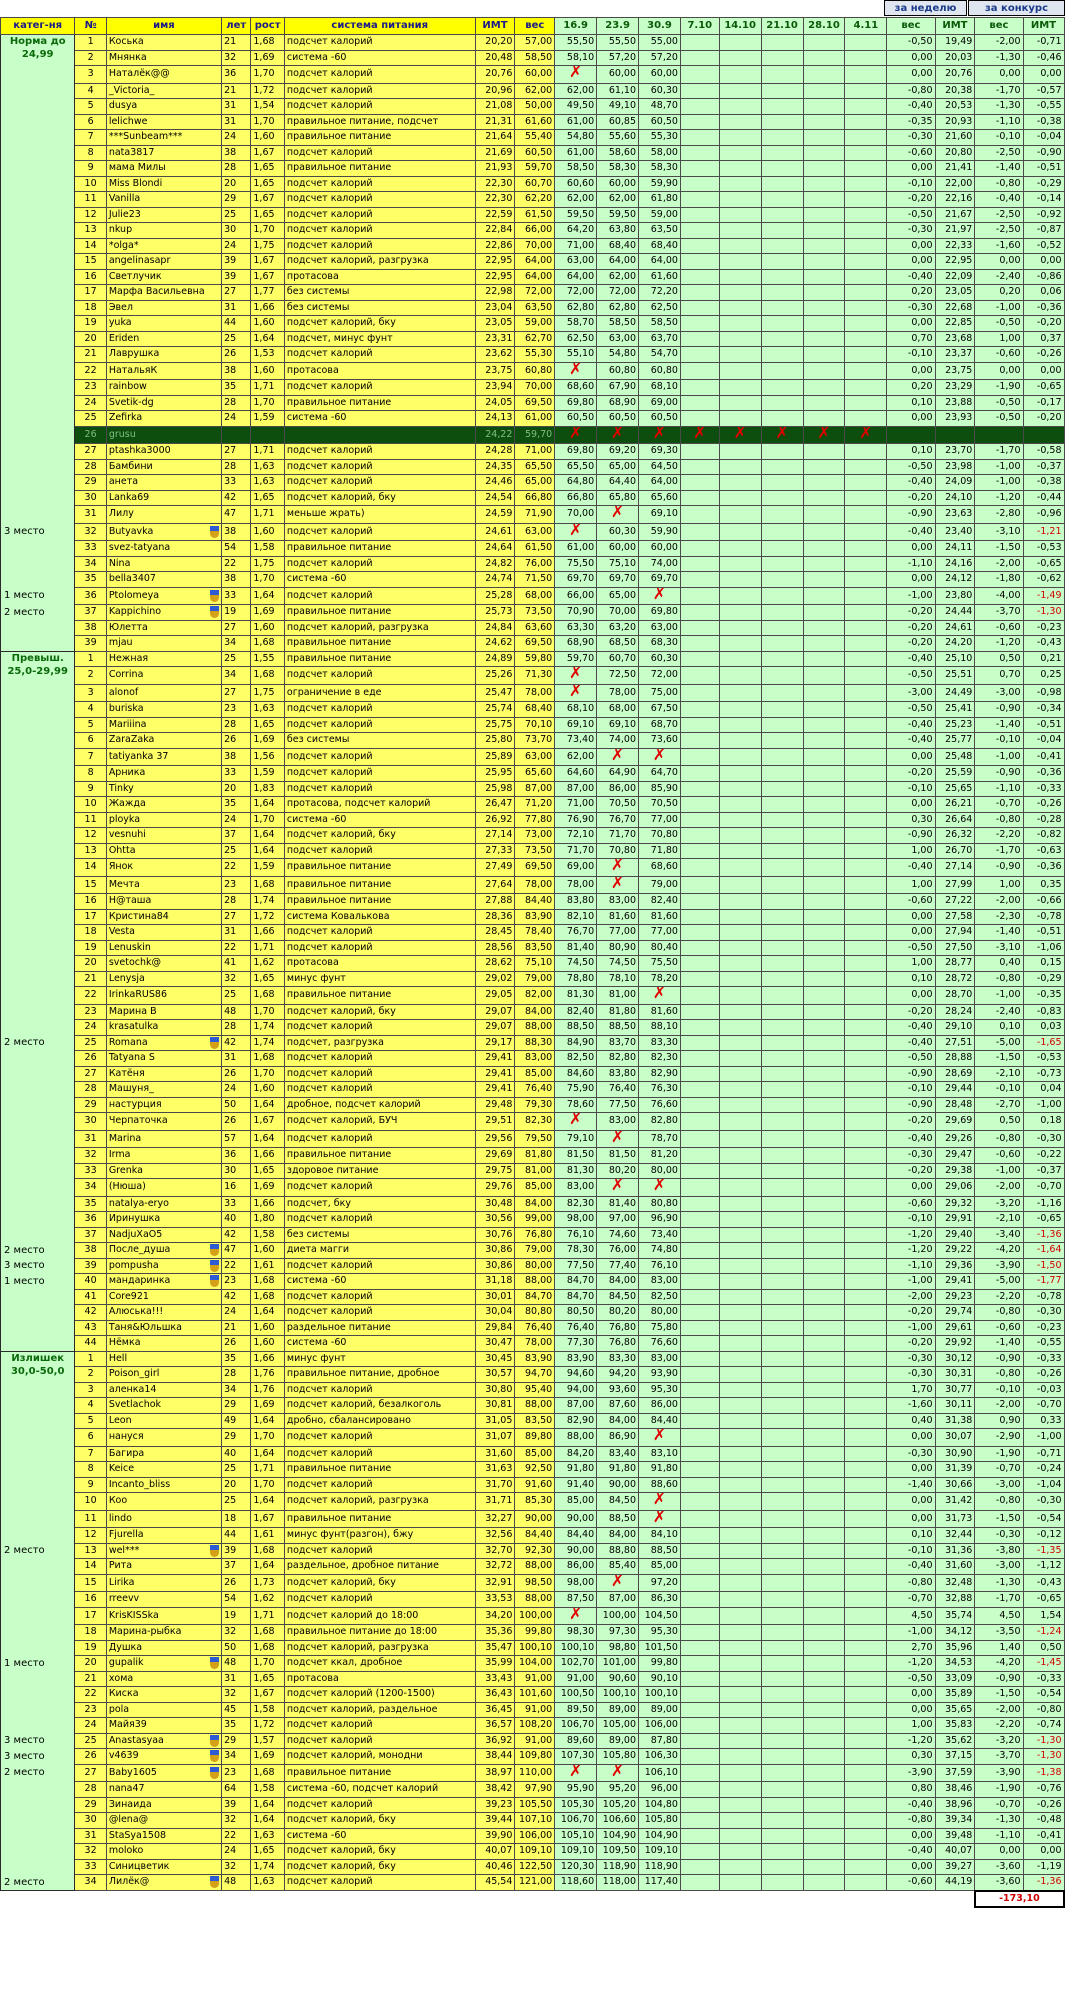 The width and height of the screenshot is (1068, 2000). What do you see at coordinates (1043, 916) in the screenshot?
I see `row-ct-bmi: -0,78` at bounding box center [1043, 916].